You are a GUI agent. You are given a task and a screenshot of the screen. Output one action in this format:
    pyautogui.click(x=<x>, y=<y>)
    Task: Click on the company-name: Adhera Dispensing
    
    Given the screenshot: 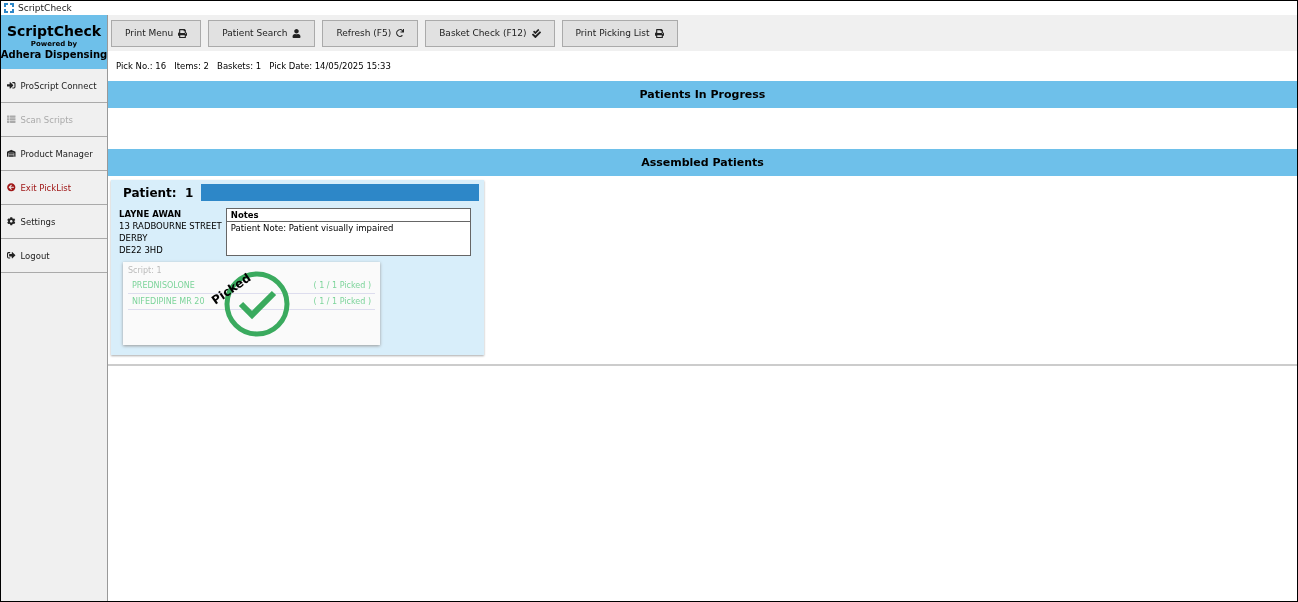 What is the action you would take?
    pyautogui.click(x=54, y=54)
    